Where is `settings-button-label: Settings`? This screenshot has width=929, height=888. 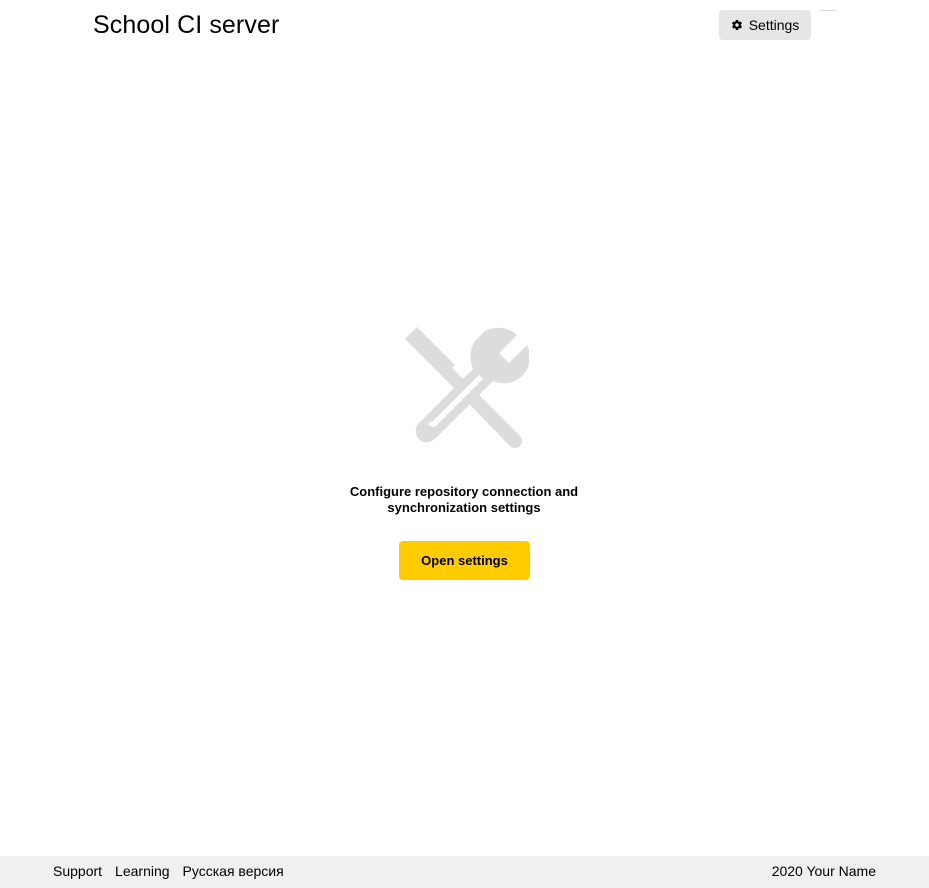
settings-button-label: Settings is located at coordinates (774, 25).